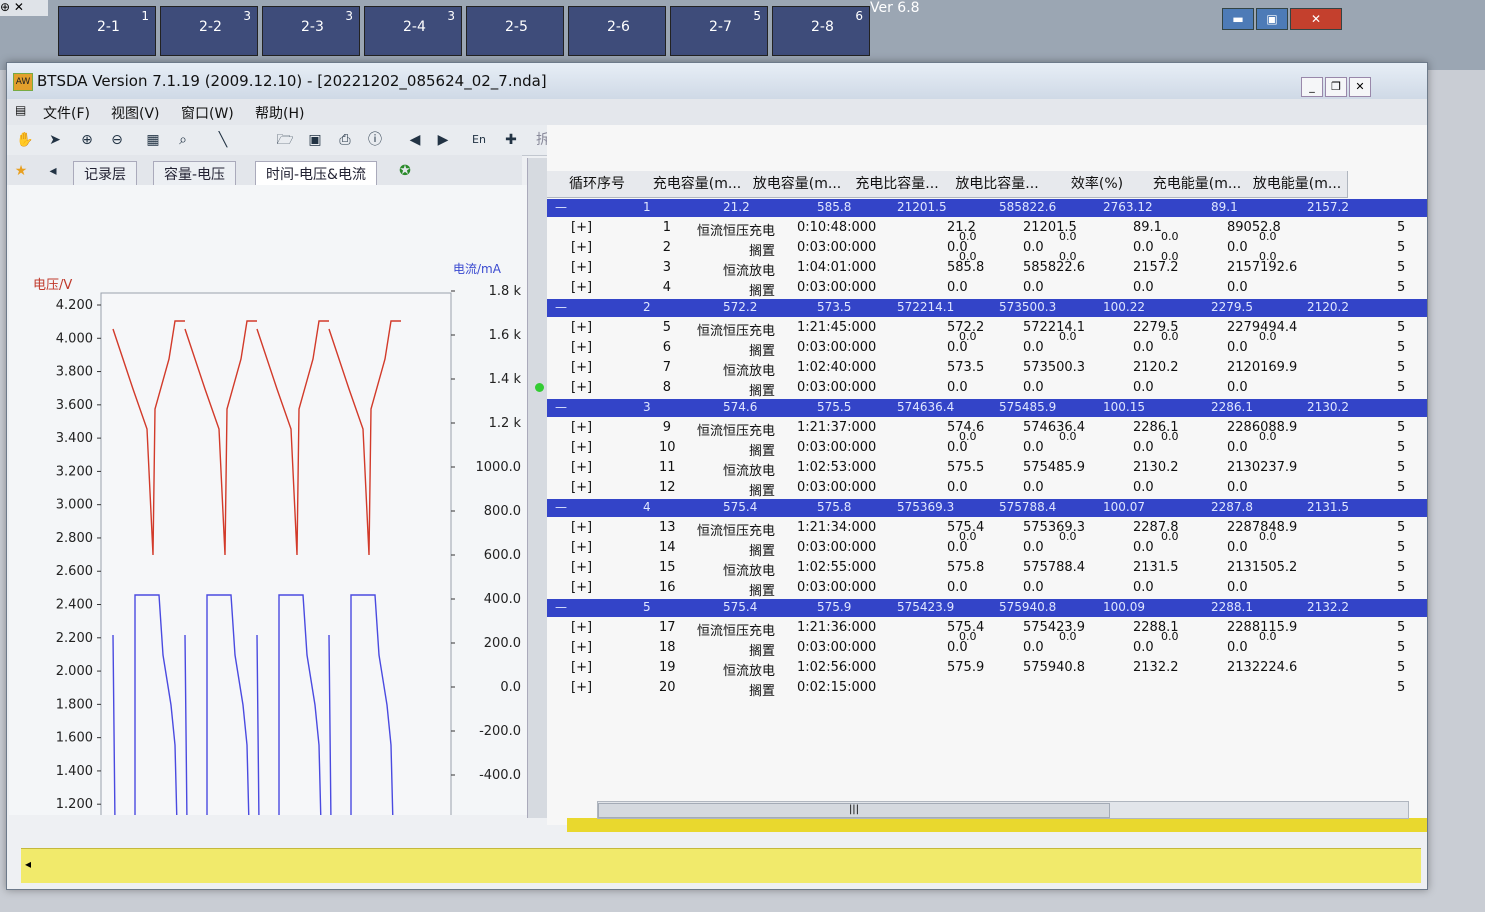  Describe the element at coordinates (719, 31) in the screenshot. I see `background-channel-tile: 2-7 5` at that location.